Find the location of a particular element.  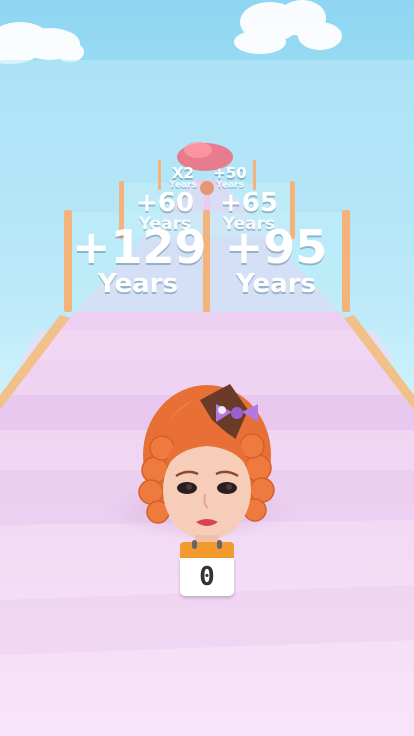

gate-near-right: +95 Years is located at coordinates (276, 261).